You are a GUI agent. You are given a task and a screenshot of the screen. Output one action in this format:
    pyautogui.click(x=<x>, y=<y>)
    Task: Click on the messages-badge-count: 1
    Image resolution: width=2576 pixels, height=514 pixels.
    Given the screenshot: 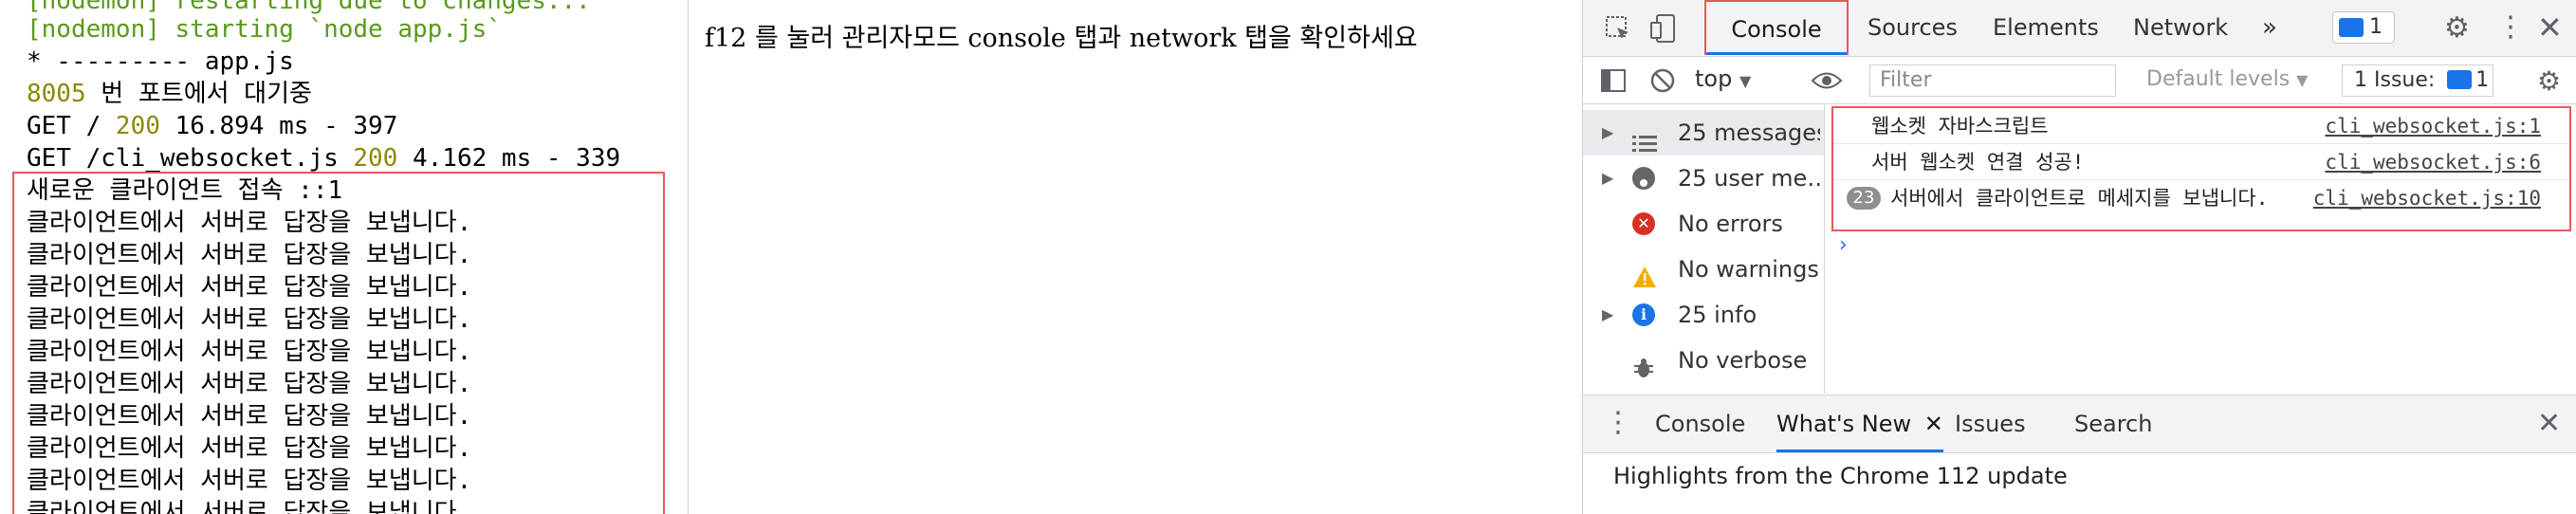 What is the action you would take?
    pyautogui.click(x=2376, y=27)
    